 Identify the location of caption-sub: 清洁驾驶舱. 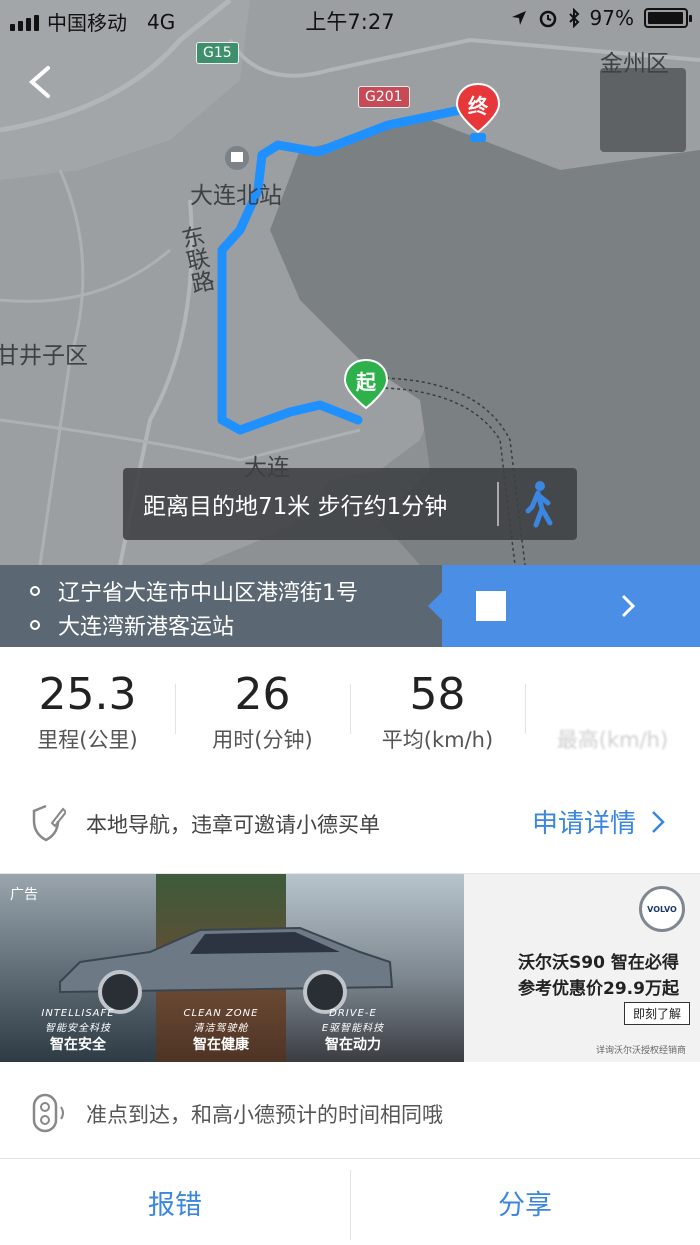
(221, 1028).